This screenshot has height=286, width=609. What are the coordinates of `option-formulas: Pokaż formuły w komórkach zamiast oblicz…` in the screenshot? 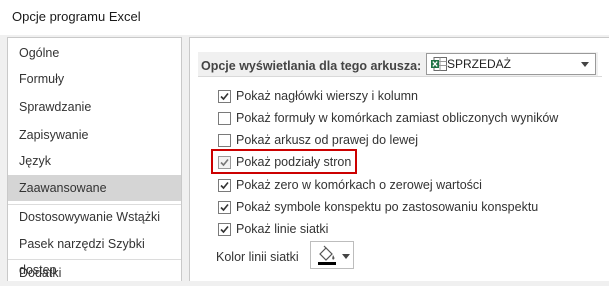 It's located at (398, 119).